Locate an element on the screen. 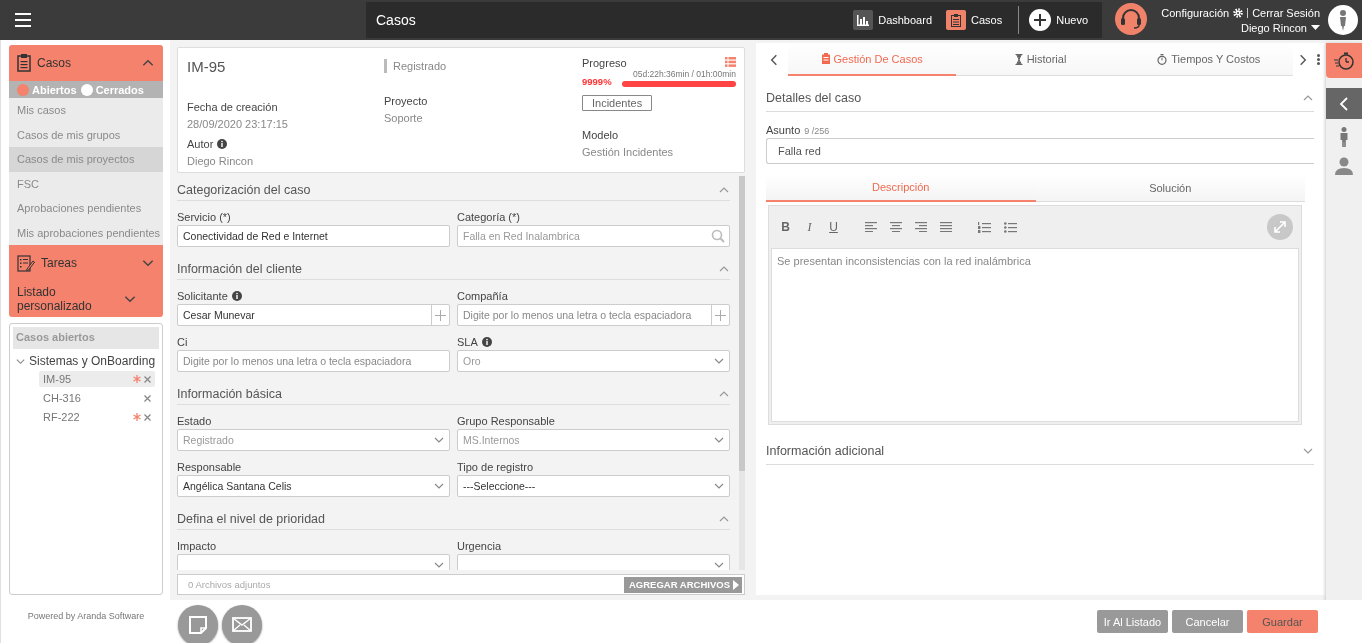 The image size is (1362, 643). field-label: Ci is located at coordinates (182, 342).